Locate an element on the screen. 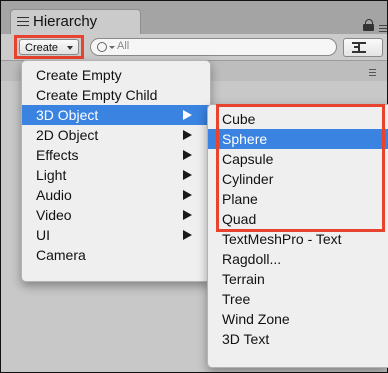 The height and width of the screenshot is (373, 388). search-placeholder: All is located at coordinates (123, 46).